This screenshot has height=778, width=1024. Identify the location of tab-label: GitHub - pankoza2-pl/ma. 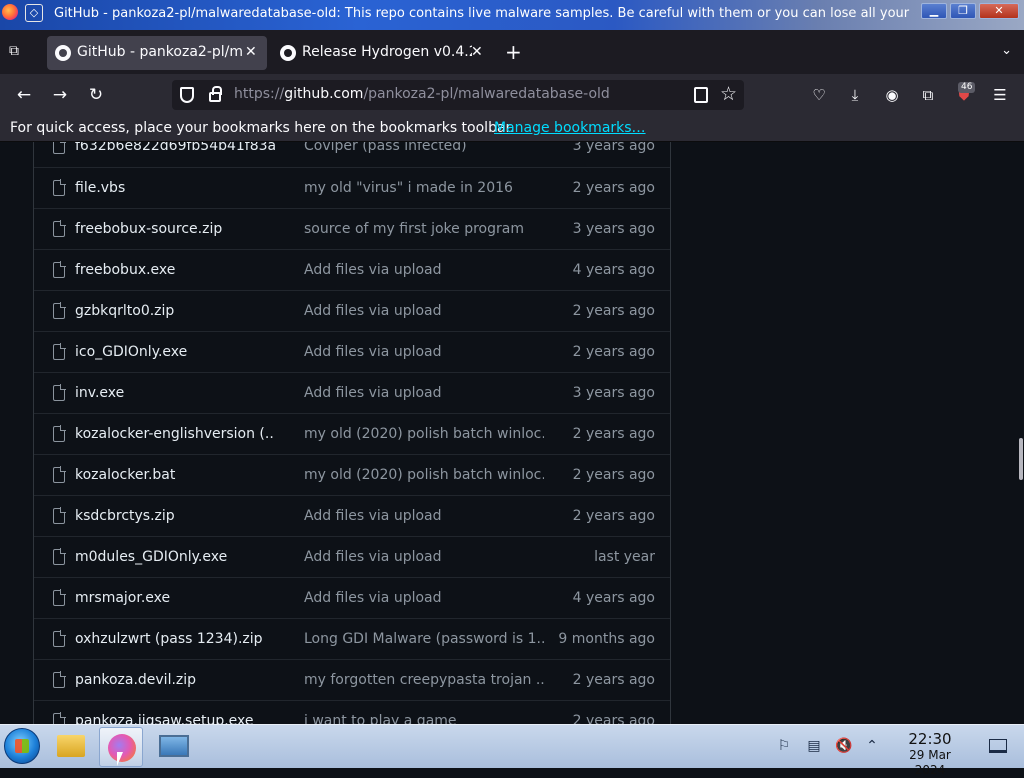
(159, 52).